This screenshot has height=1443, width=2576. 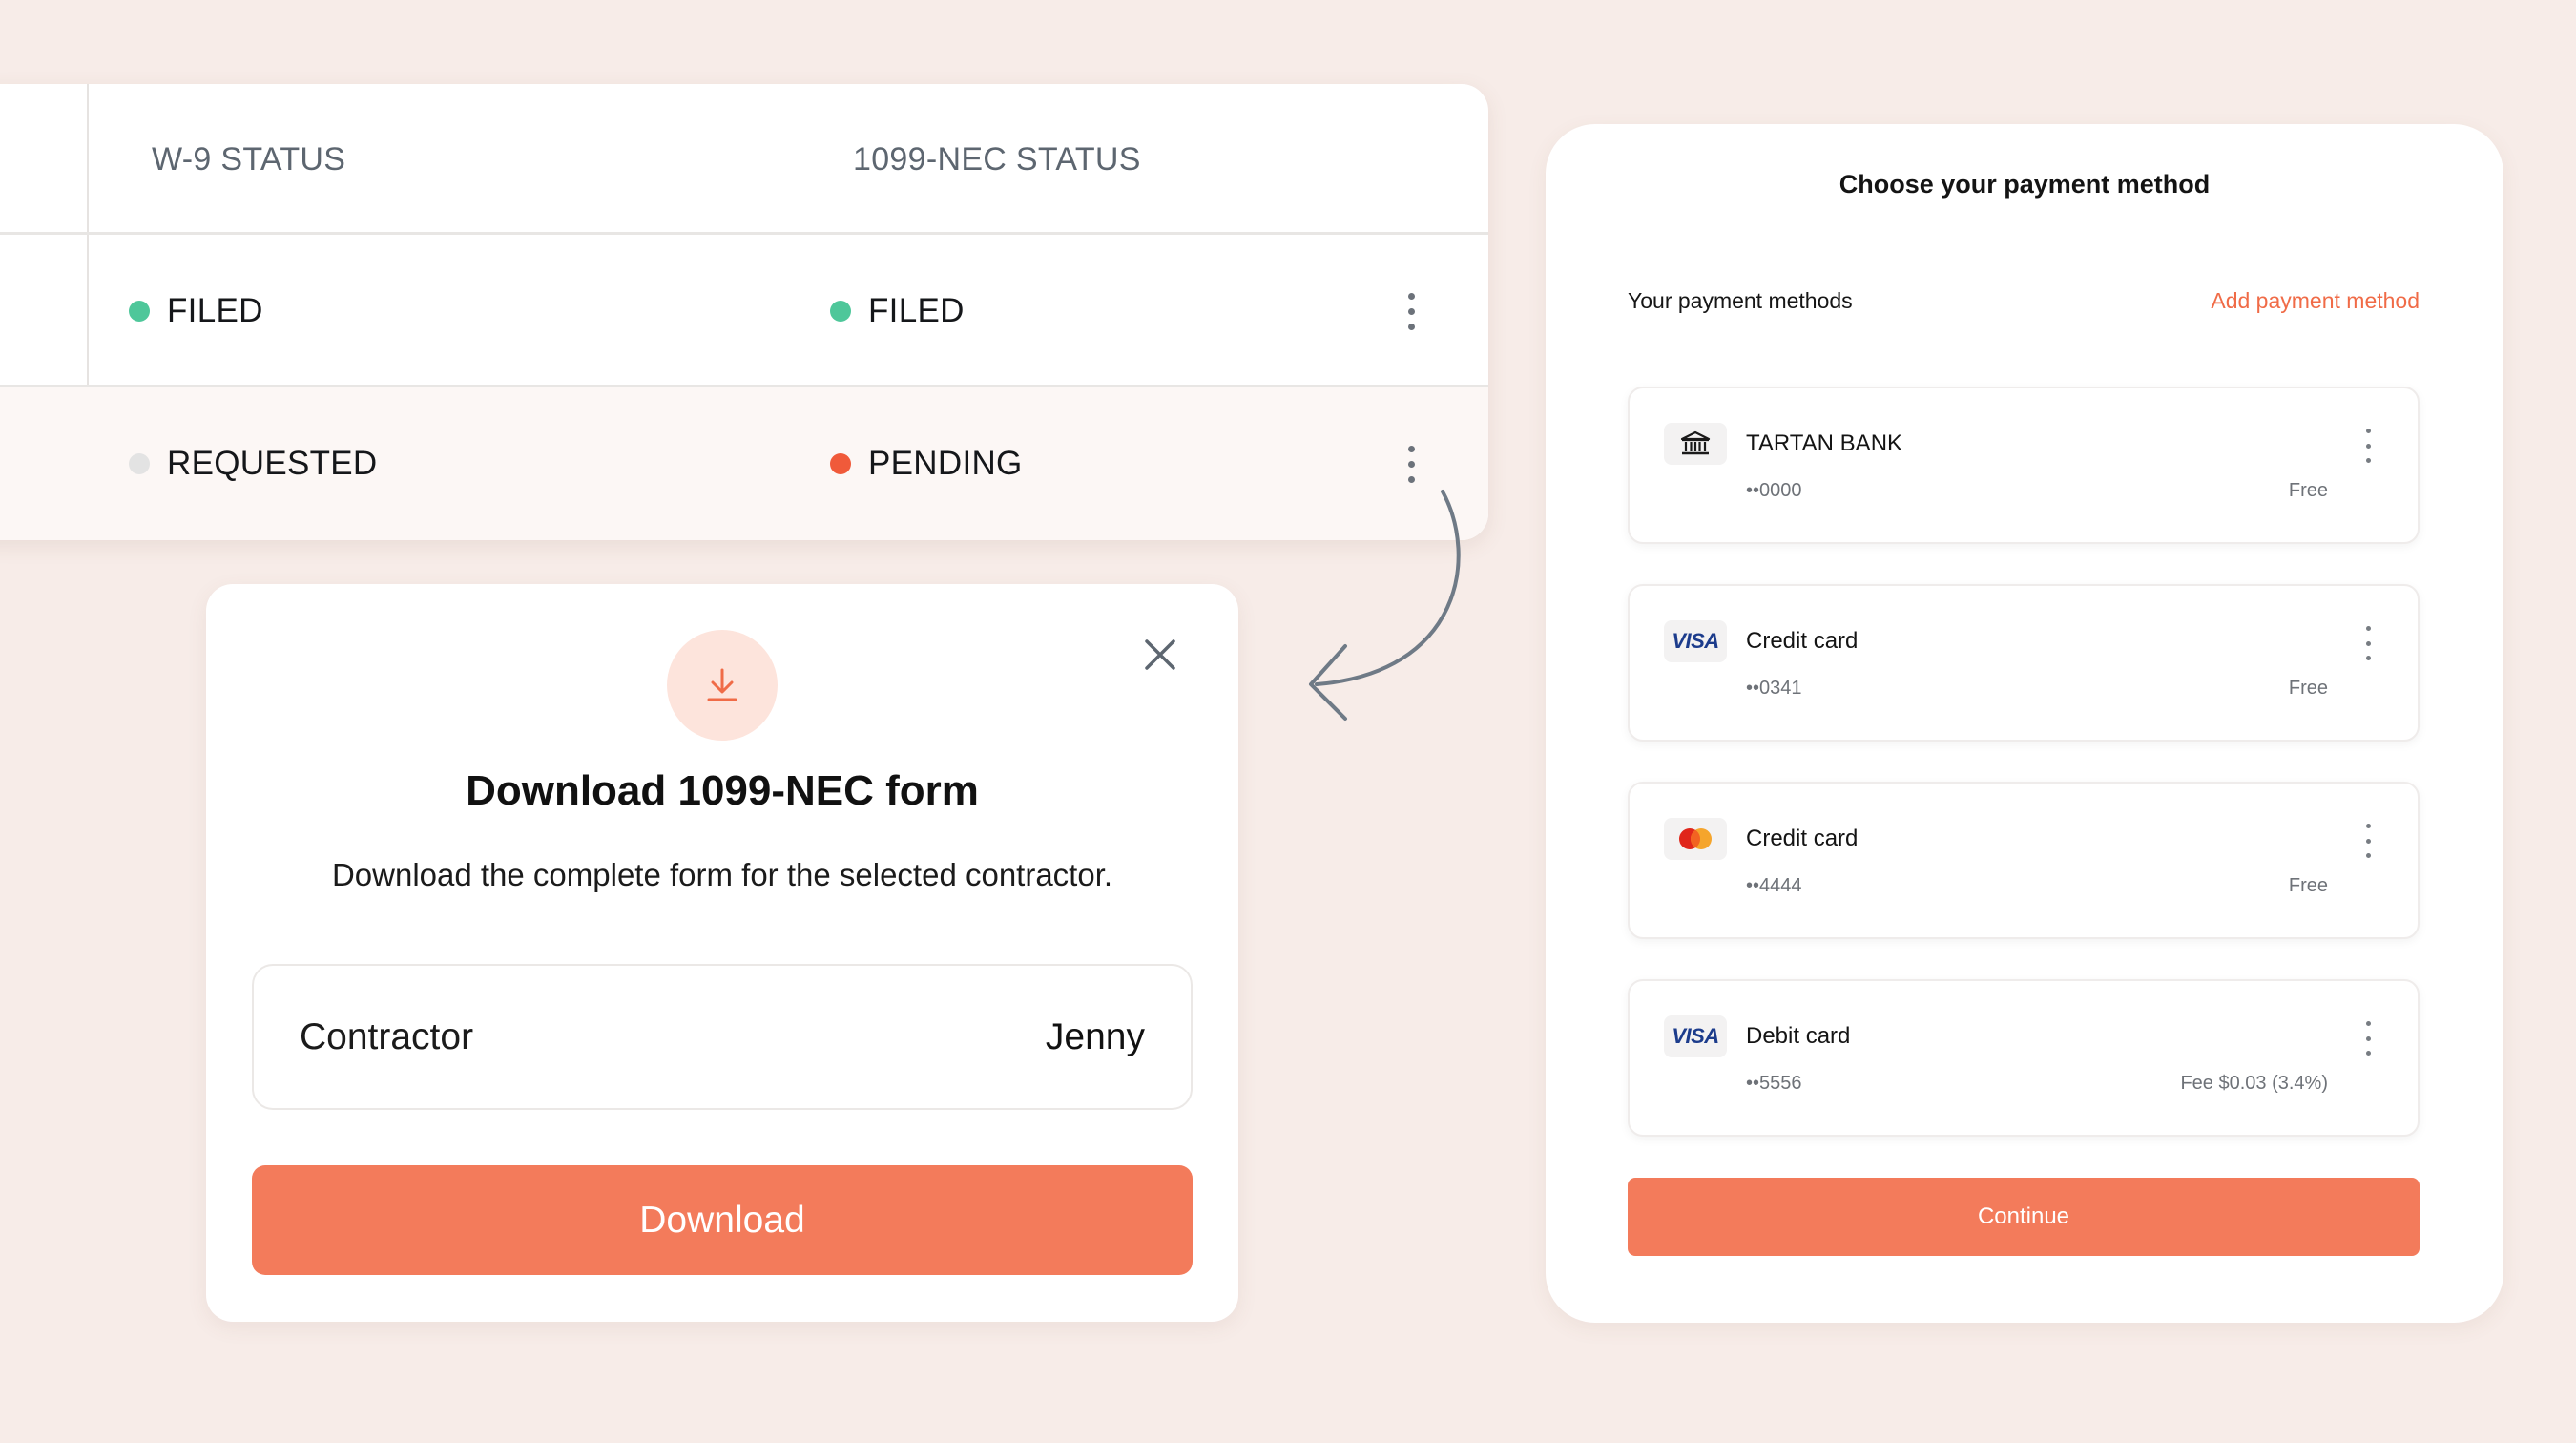 I want to click on w9-status-cell: FILED, so click(x=196, y=311).